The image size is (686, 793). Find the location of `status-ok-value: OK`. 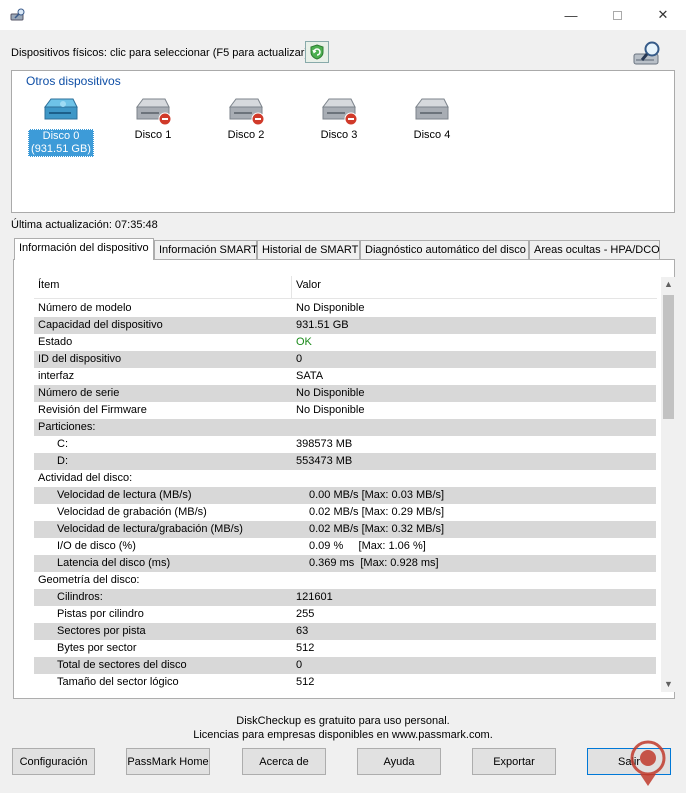

status-ok-value: OK is located at coordinates (304, 342).